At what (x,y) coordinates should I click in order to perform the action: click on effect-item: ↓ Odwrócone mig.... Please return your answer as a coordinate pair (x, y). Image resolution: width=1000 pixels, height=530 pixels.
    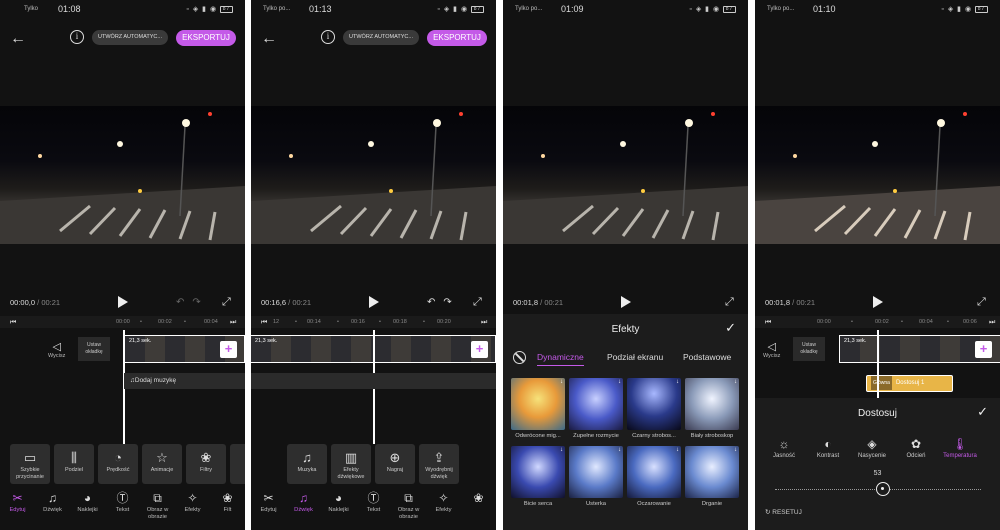
    Looking at the image, I should click on (538, 410).